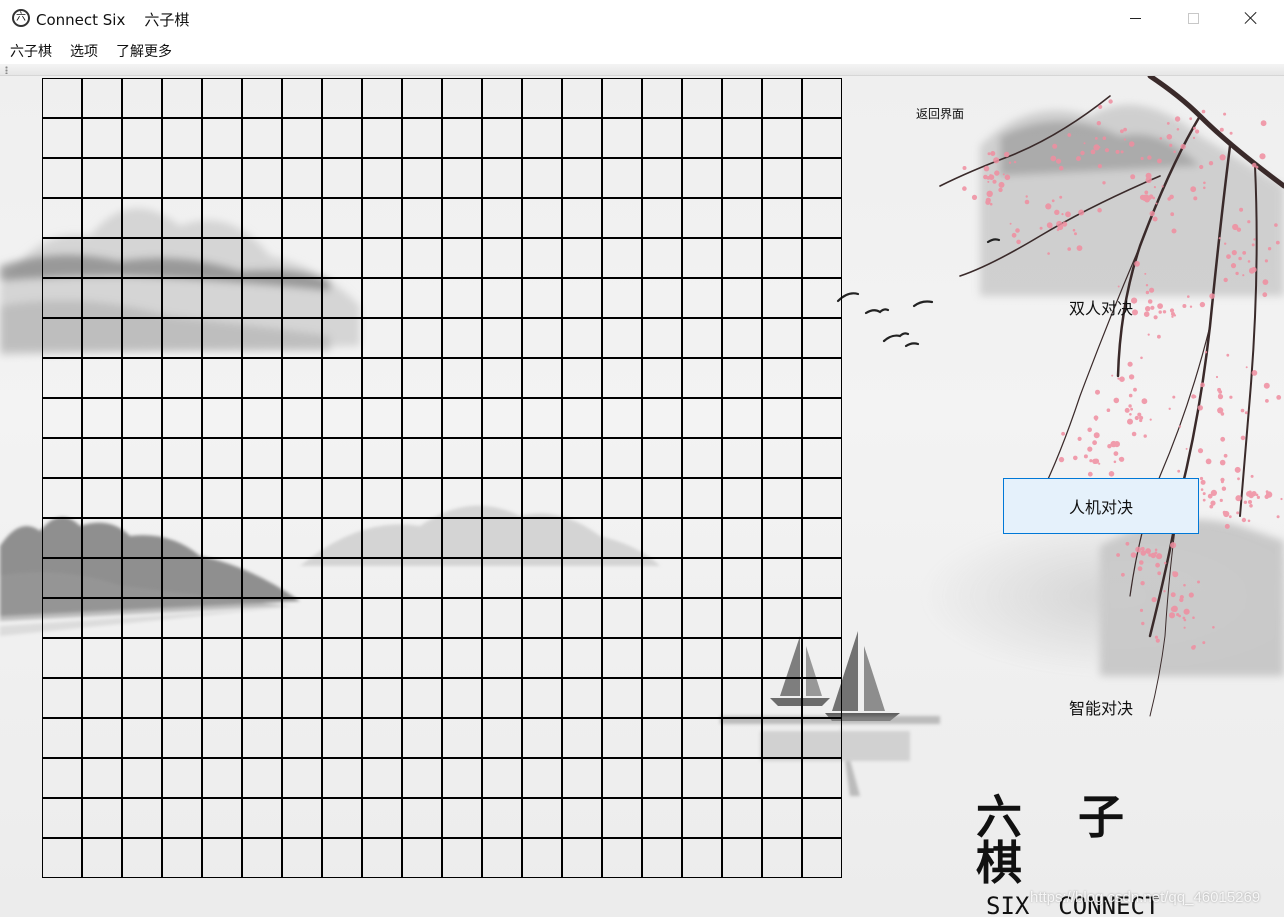  I want to click on toolstrip-grip-icon, so click(6, 70).